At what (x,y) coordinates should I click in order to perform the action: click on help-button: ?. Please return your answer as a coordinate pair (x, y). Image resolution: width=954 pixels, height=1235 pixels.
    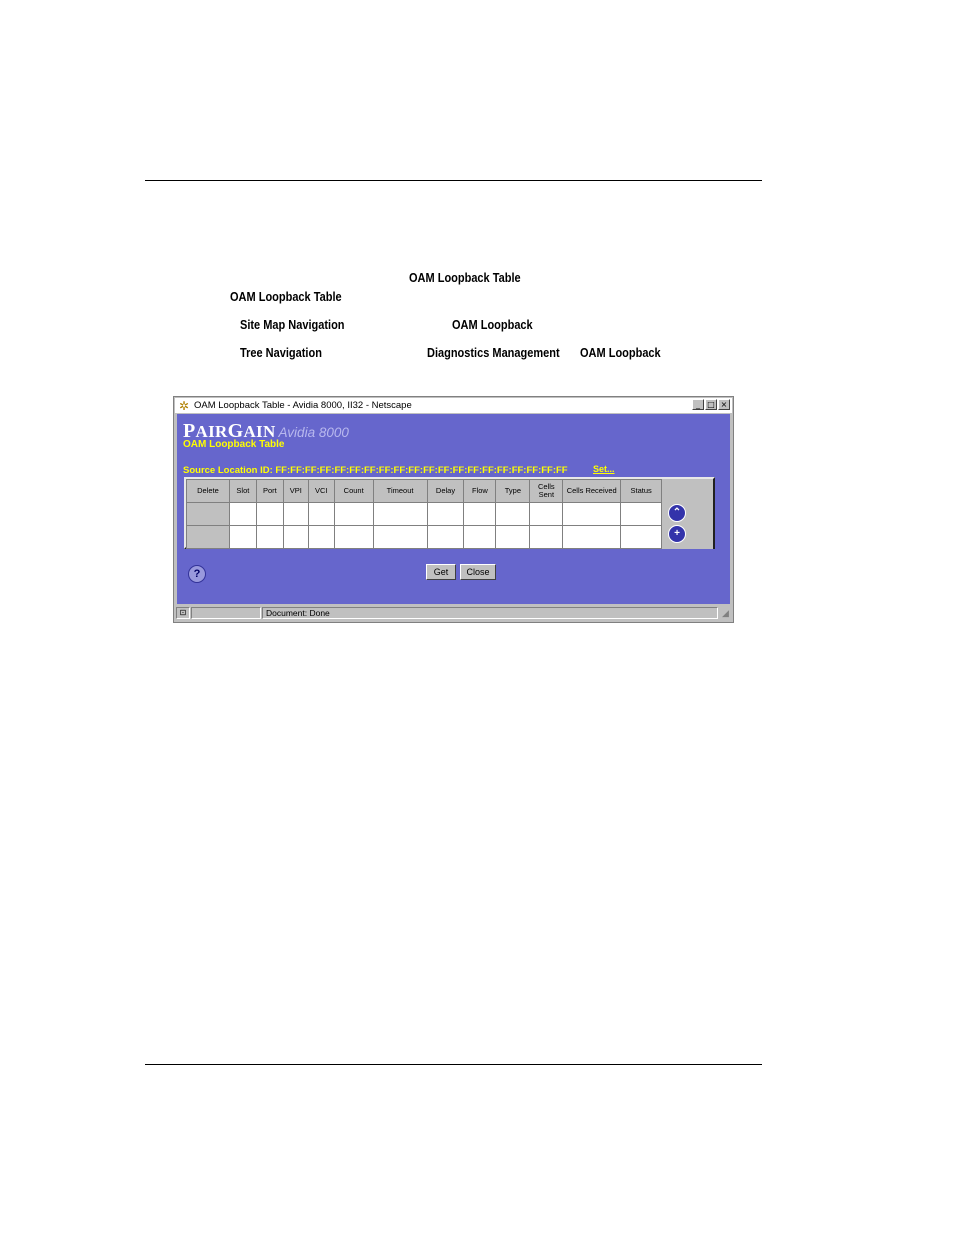
    Looking at the image, I should click on (197, 574).